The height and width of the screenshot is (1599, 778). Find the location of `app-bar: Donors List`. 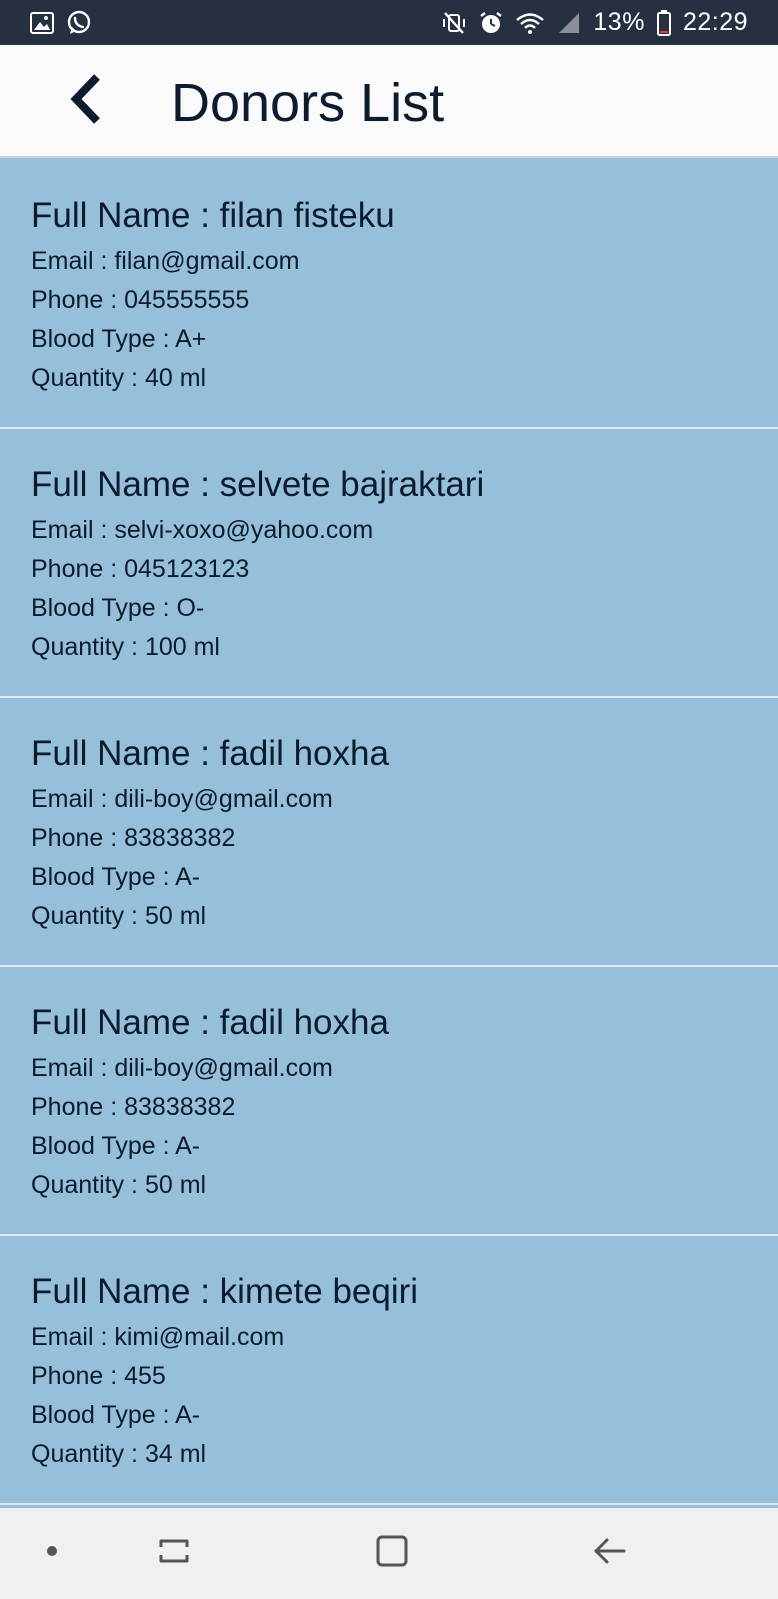

app-bar: Donors List is located at coordinates (389, 101).